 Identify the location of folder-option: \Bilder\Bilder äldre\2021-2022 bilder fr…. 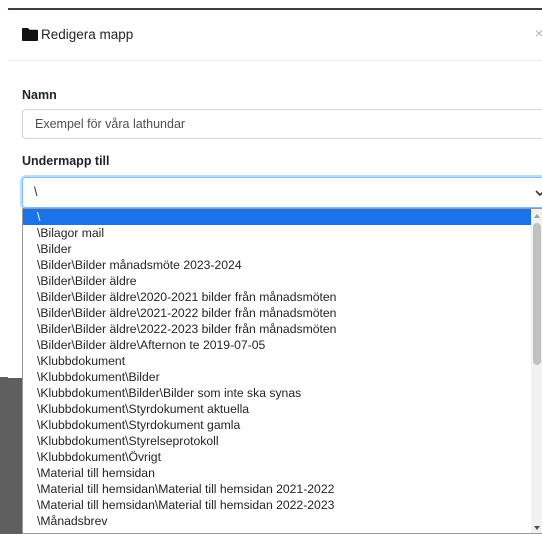
(277, 313).